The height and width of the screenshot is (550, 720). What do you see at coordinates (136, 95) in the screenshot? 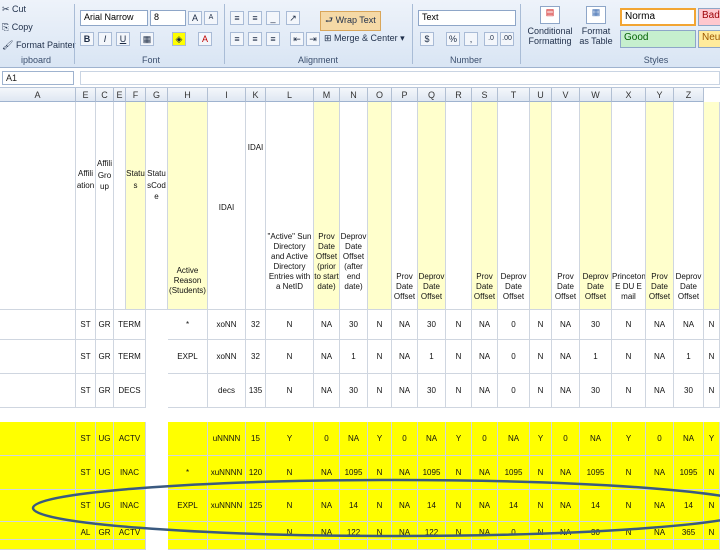
I see `column-header: F` at bounding box center [136, 95].